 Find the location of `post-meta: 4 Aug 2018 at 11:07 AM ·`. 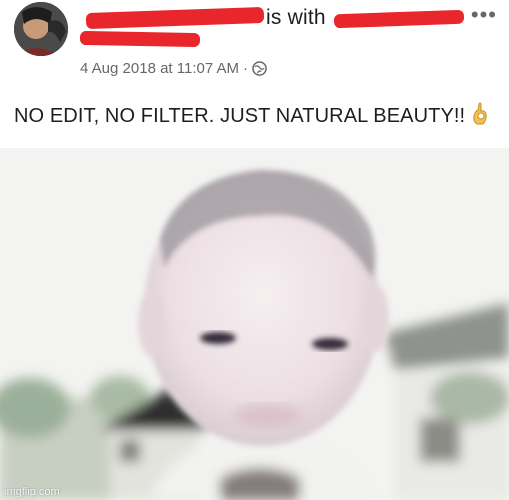

post-meta: 4 Aug 2018 at 11:07 AM · is located at coordinates (173, 68).